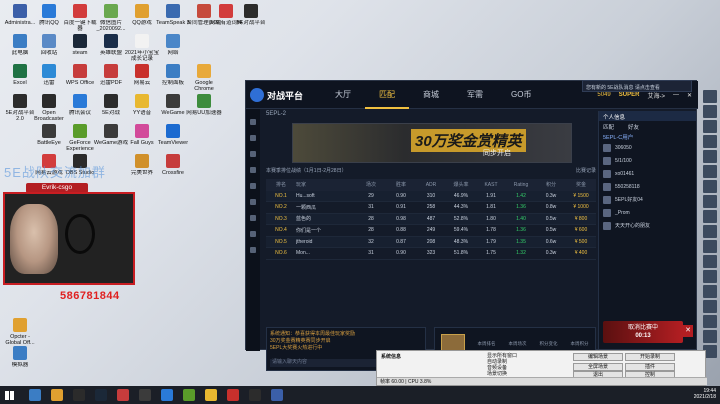  Describe the element at coordinates (608, 127) in the screenshot. I see `tab-match: 匹配` at that location.